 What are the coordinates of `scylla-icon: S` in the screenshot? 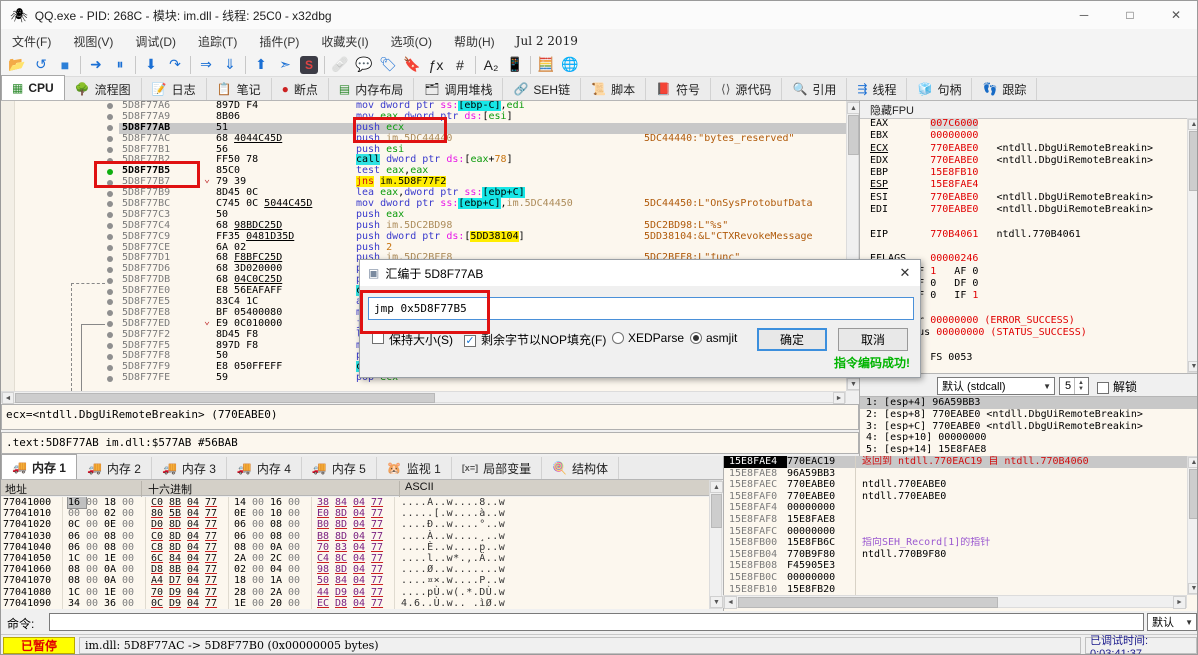 It's located at (309, 64).